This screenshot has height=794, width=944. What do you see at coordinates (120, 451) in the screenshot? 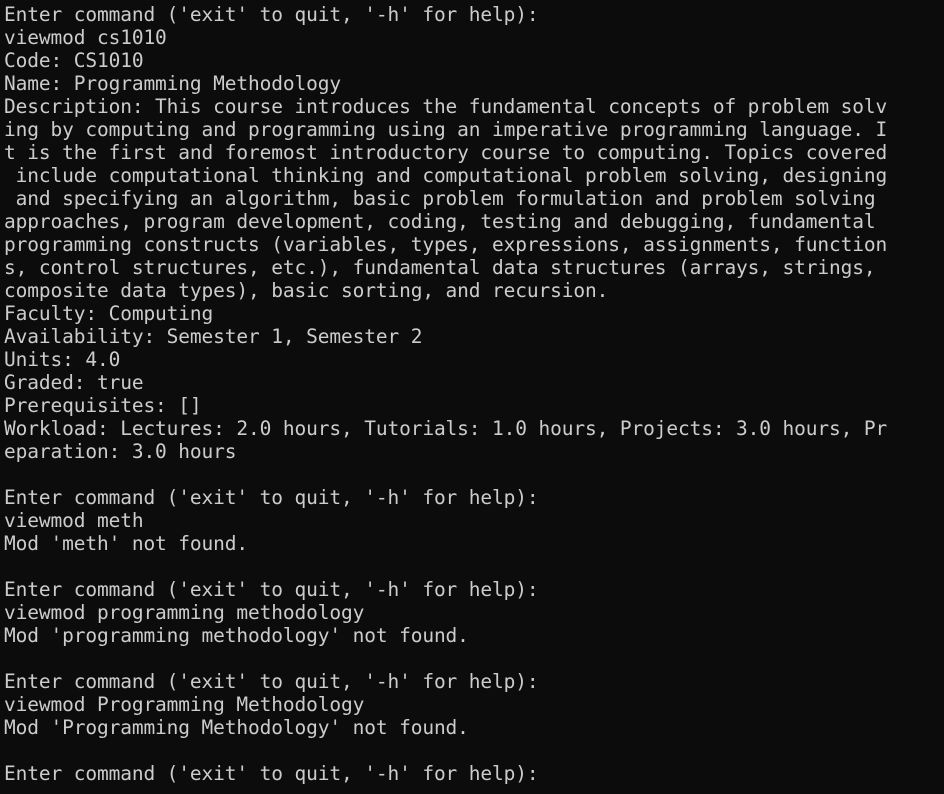
I see `output-line: eparation: 3.0 hours` at bounding box center [120, 451].